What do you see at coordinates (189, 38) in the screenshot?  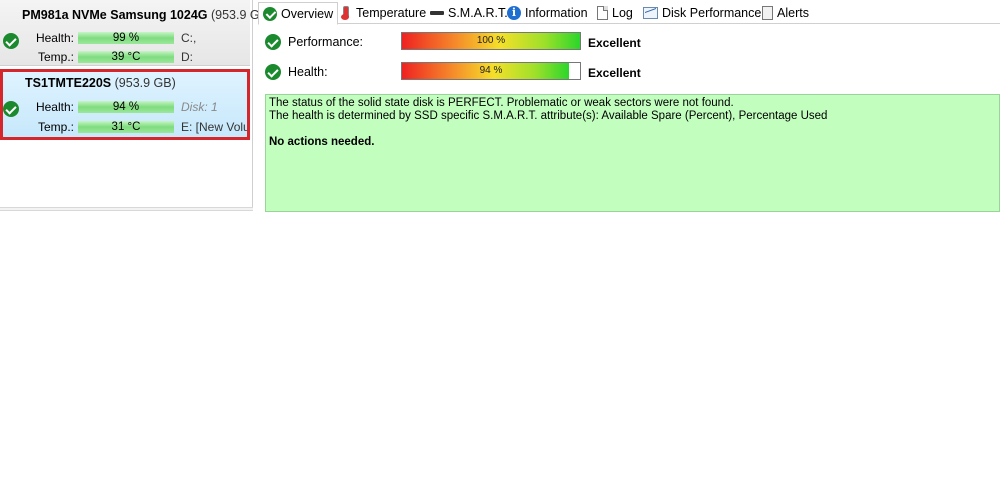 I see `drive-letters: C:,` at bounding box center [189, 38].